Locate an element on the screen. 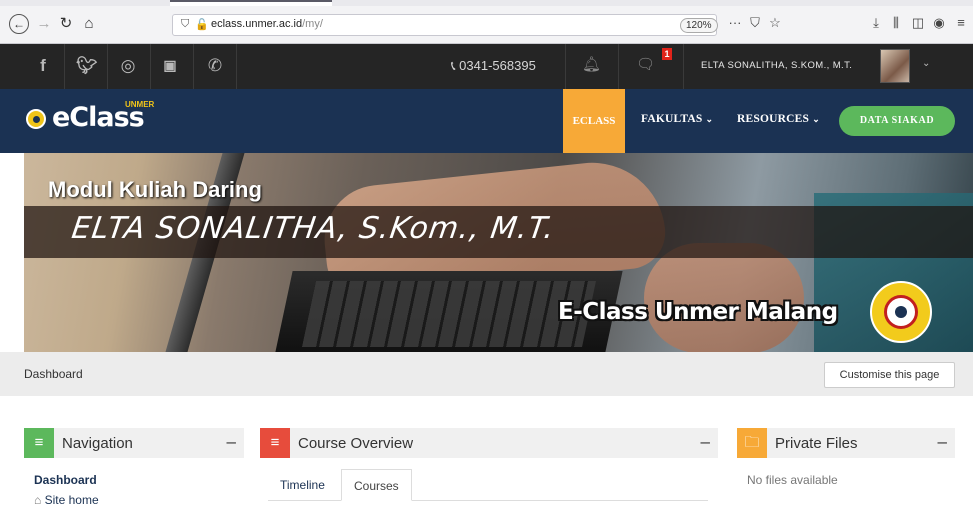 This screenshot has height=509, width=973. navigation-block-header: ≡ Navigation – is located at coordinates (134, 443).